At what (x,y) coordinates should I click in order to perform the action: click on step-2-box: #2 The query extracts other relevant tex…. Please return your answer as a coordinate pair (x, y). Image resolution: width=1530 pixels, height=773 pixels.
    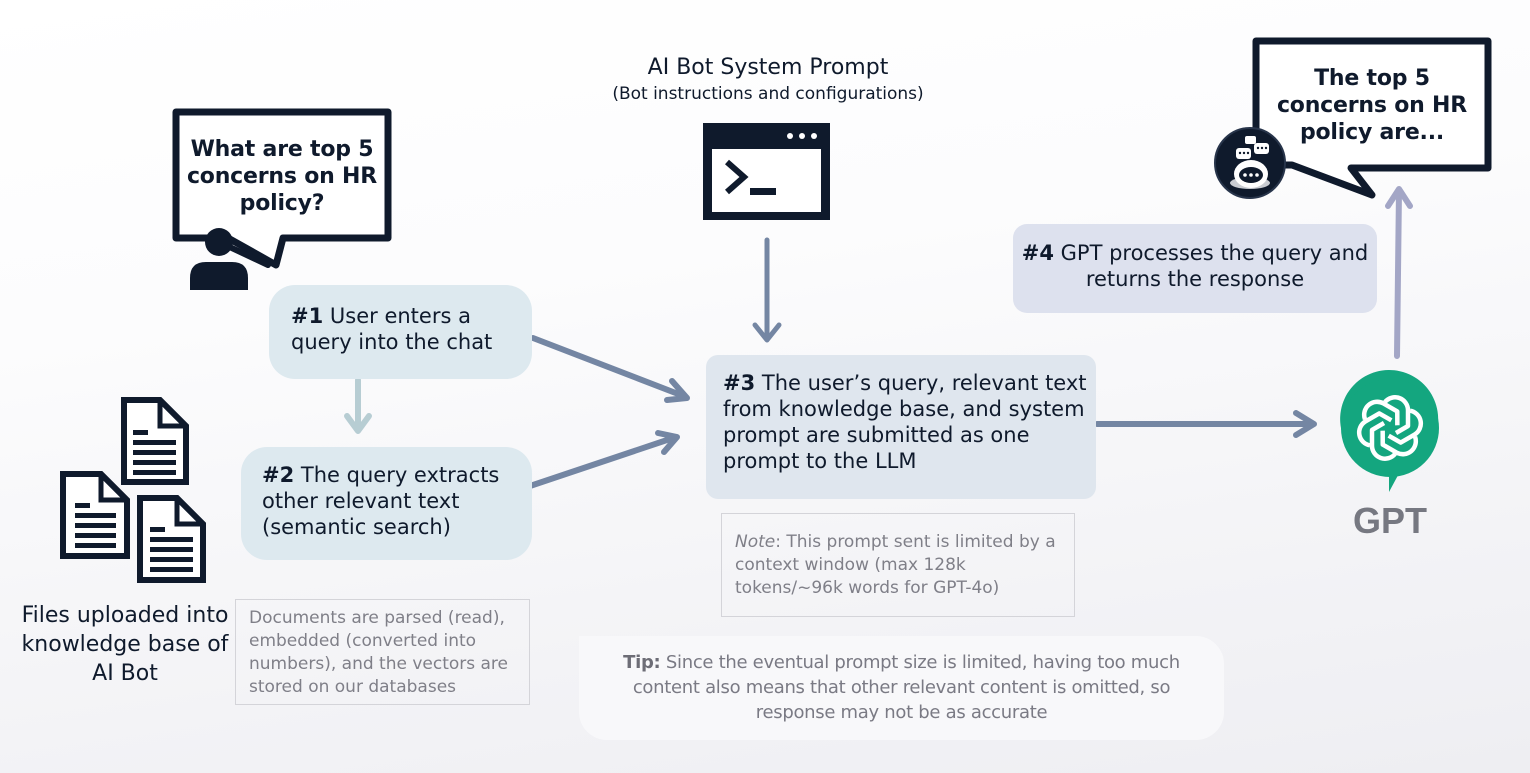
    Looking at the image, I should click on (386, 503).